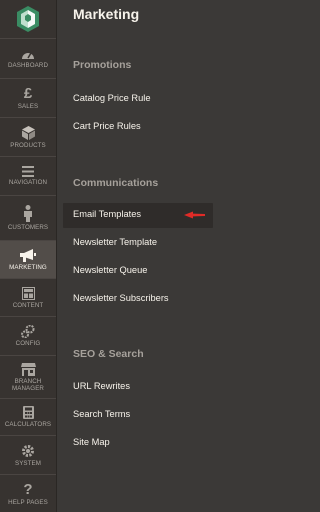 The width and height of the screenshot is (320, 512). I want to click on nav-label: SYSTEM, so click(28, 463).